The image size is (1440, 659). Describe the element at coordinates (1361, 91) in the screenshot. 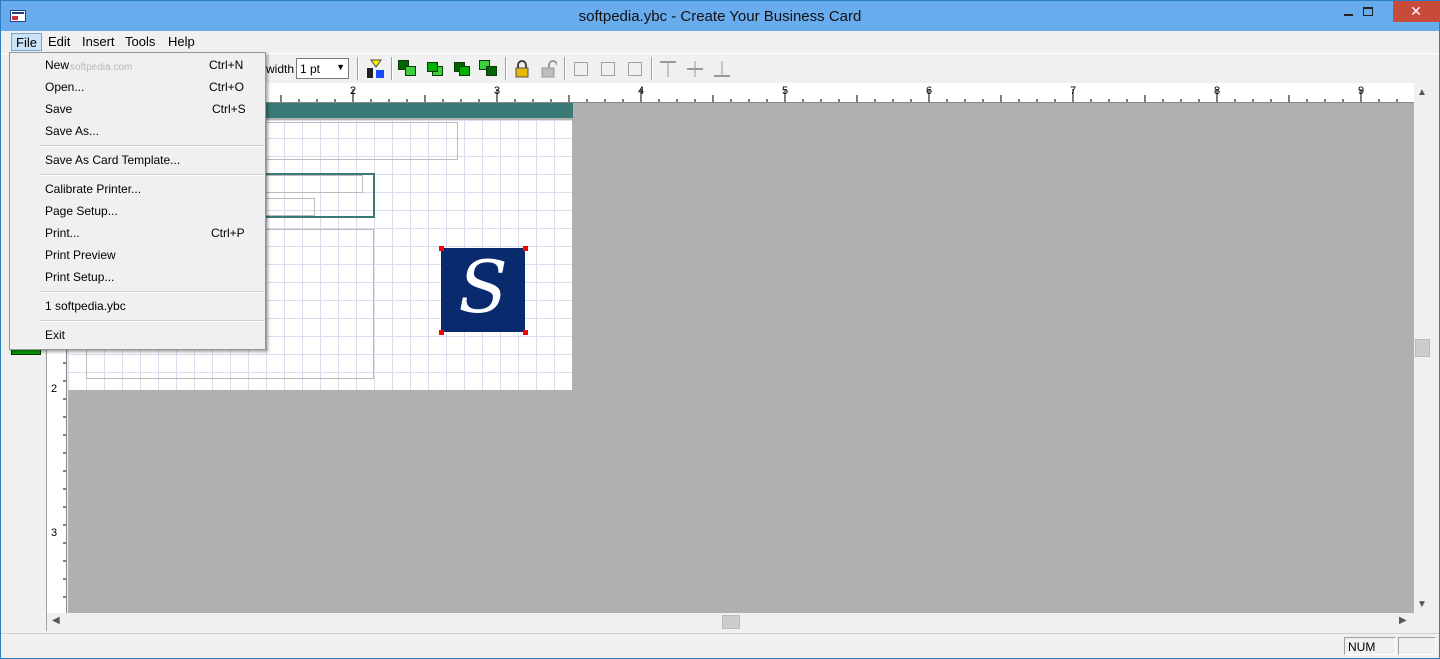

I see `ruler-number: 9` at that location.